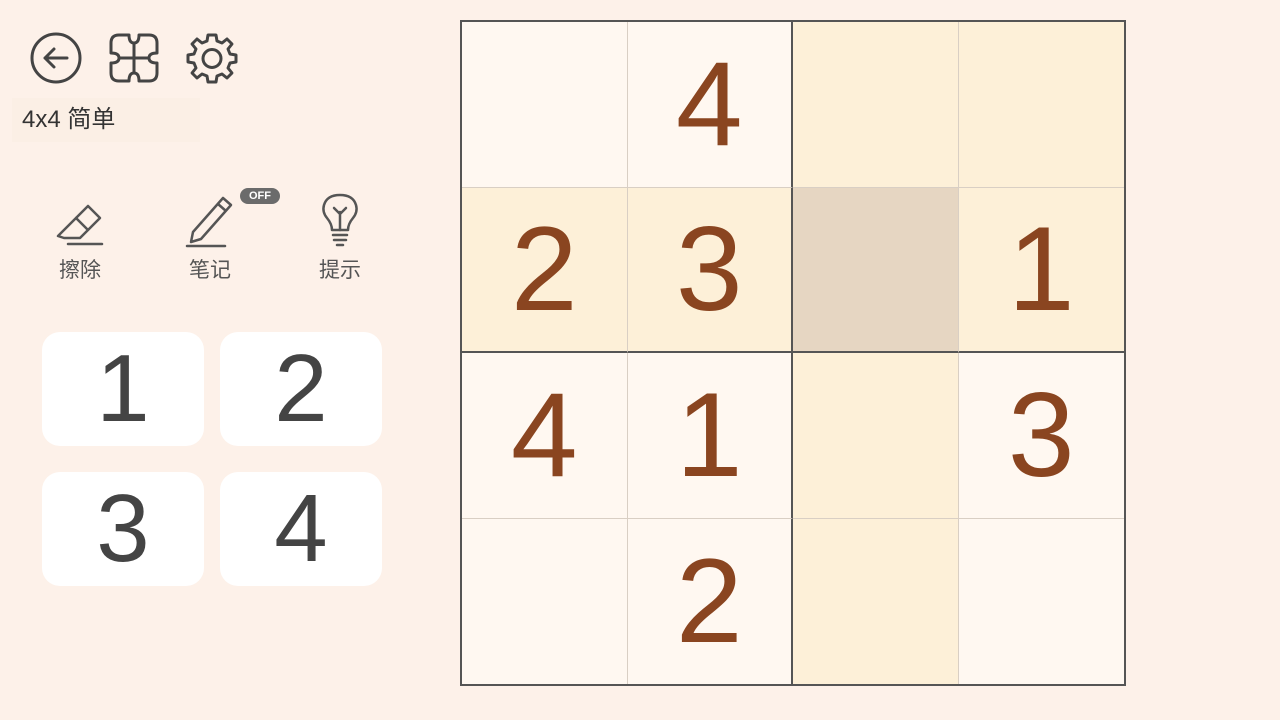  What do you see at coordinates (210, 270) in the screenshot?
I see `notes-label: 笔记` at bounding box center [210, 270].